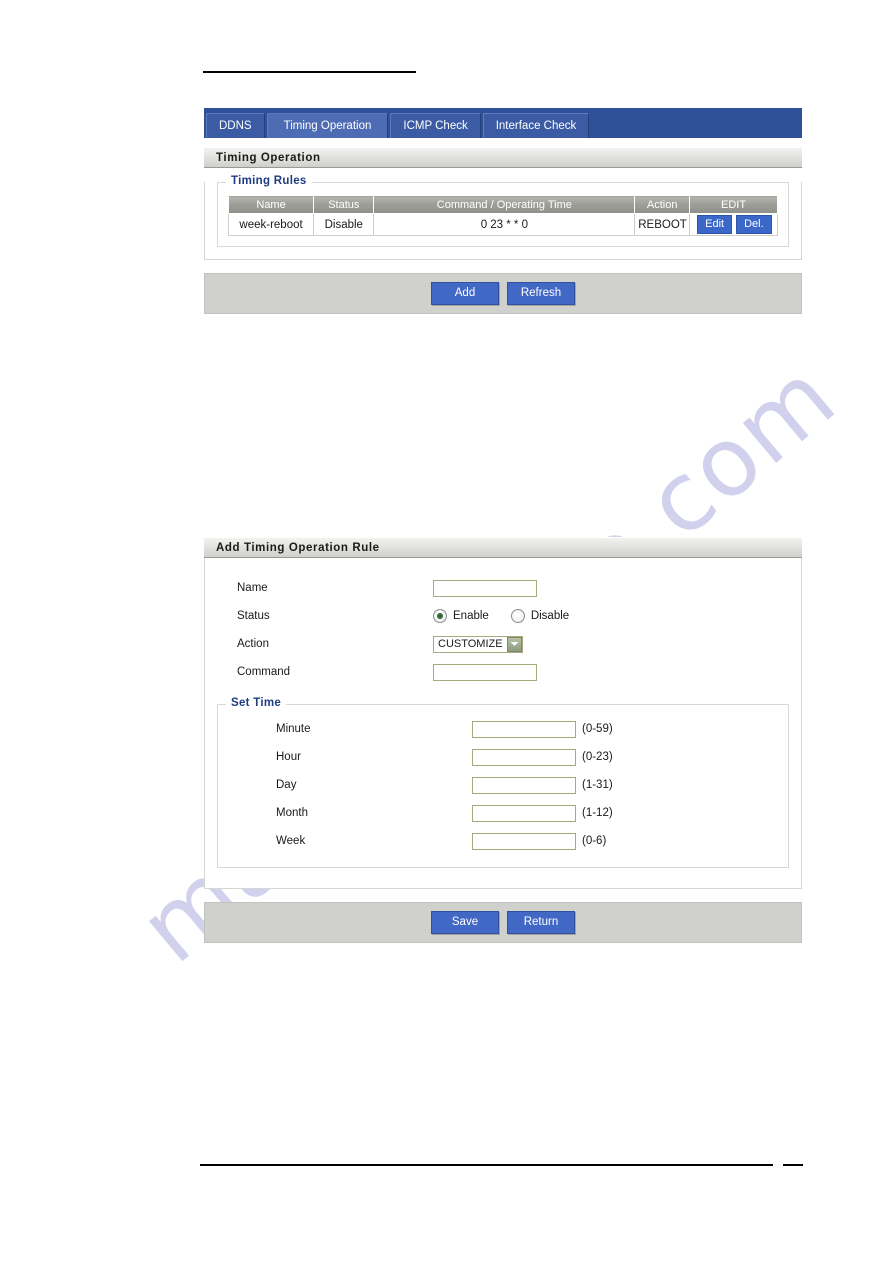  Describe the element at coordinates (597, 757) in the screenshot. I see `hour-range-hint: (0-23)` at that location.